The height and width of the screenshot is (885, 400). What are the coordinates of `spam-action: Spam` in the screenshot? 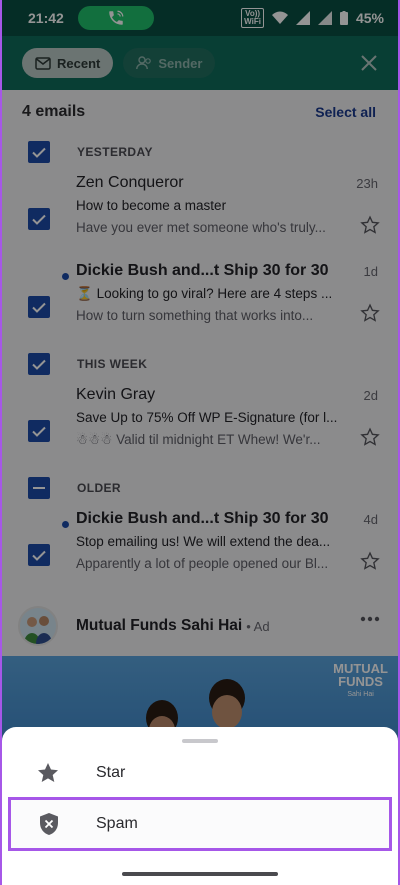 It's located at (200, 824).